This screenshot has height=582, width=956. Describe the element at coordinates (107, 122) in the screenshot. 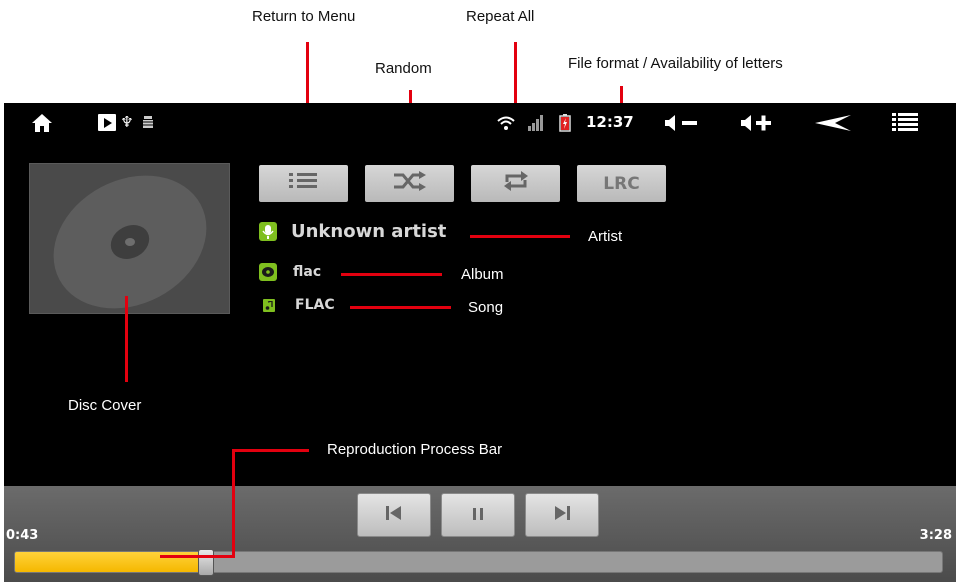

I see `media-play-icon` at that location.